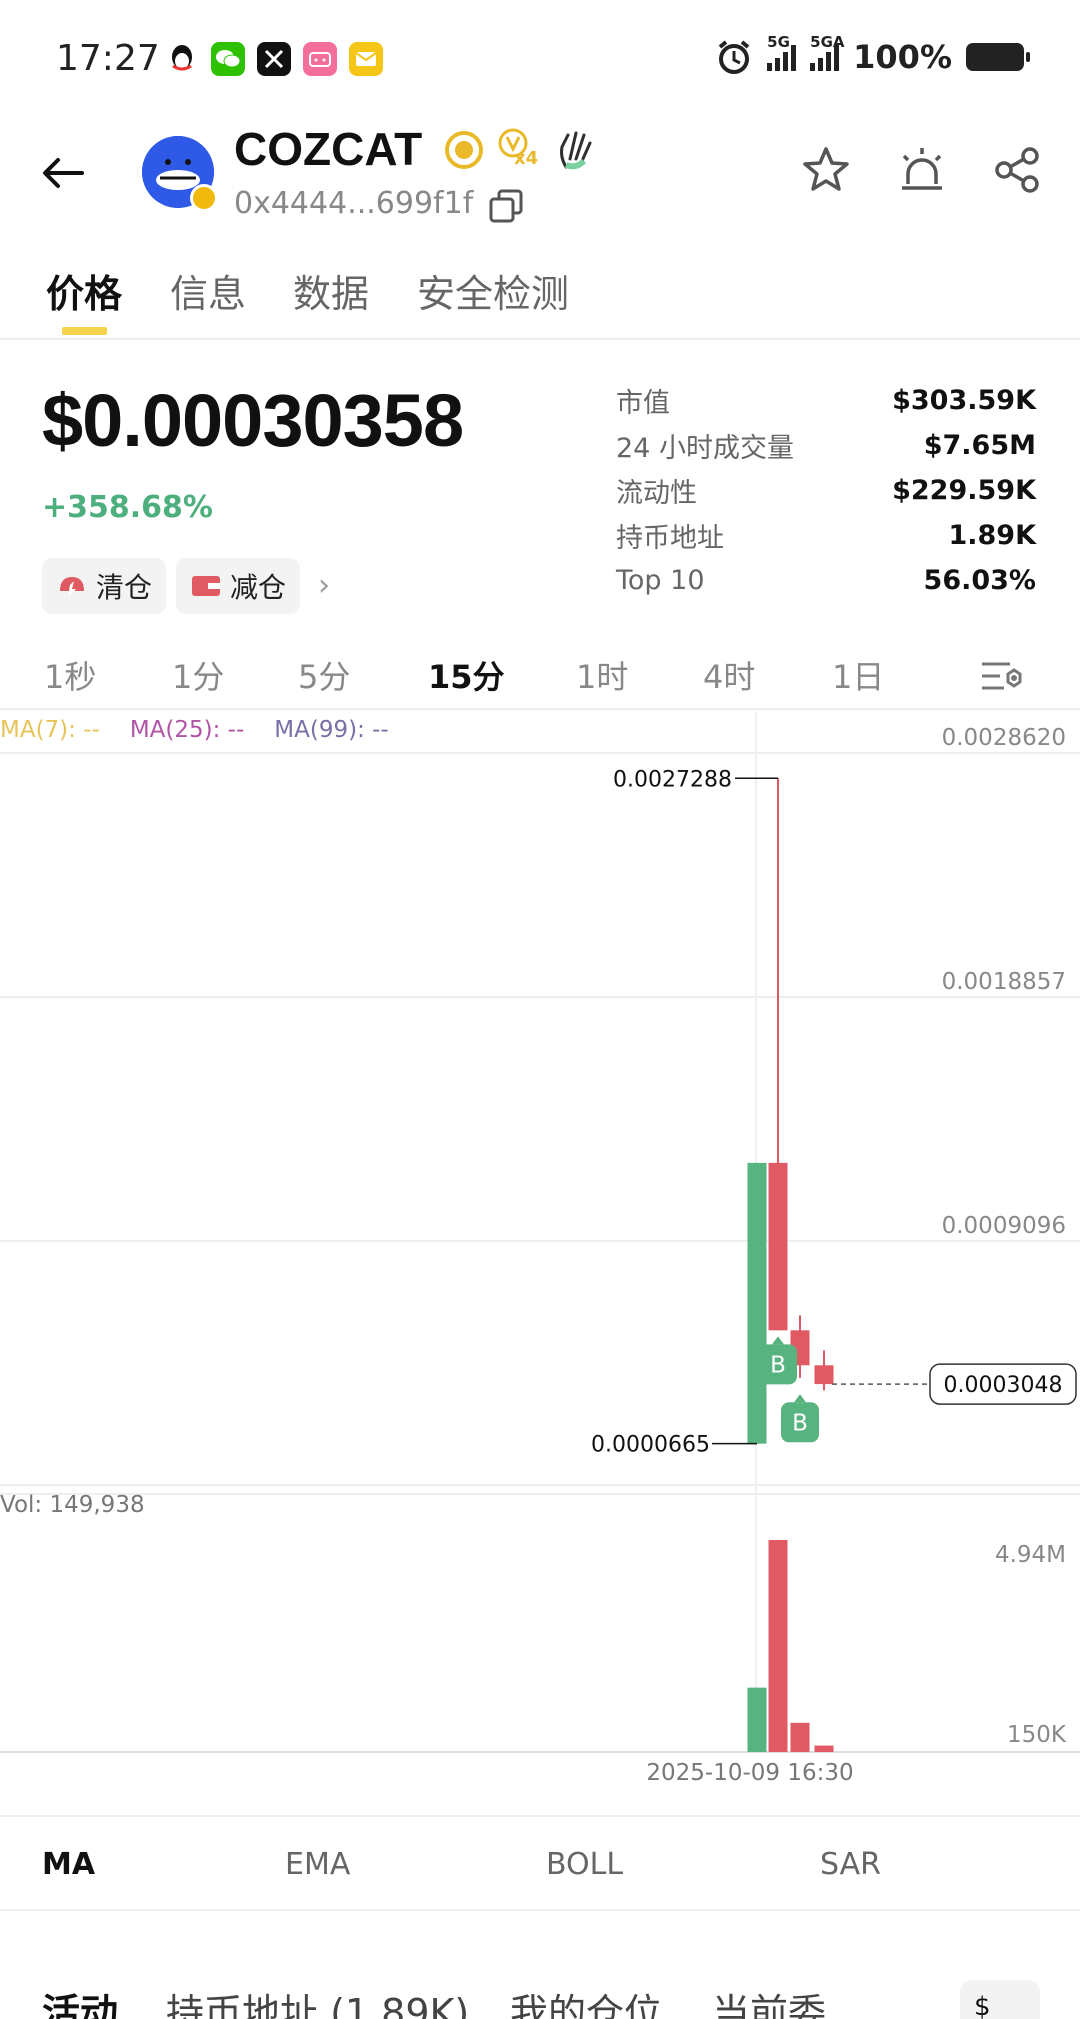 This screenshot has width=1080, height=2019. I want to click on stat-row: 24 小时成交量 $7.65M, so click(826, 445).